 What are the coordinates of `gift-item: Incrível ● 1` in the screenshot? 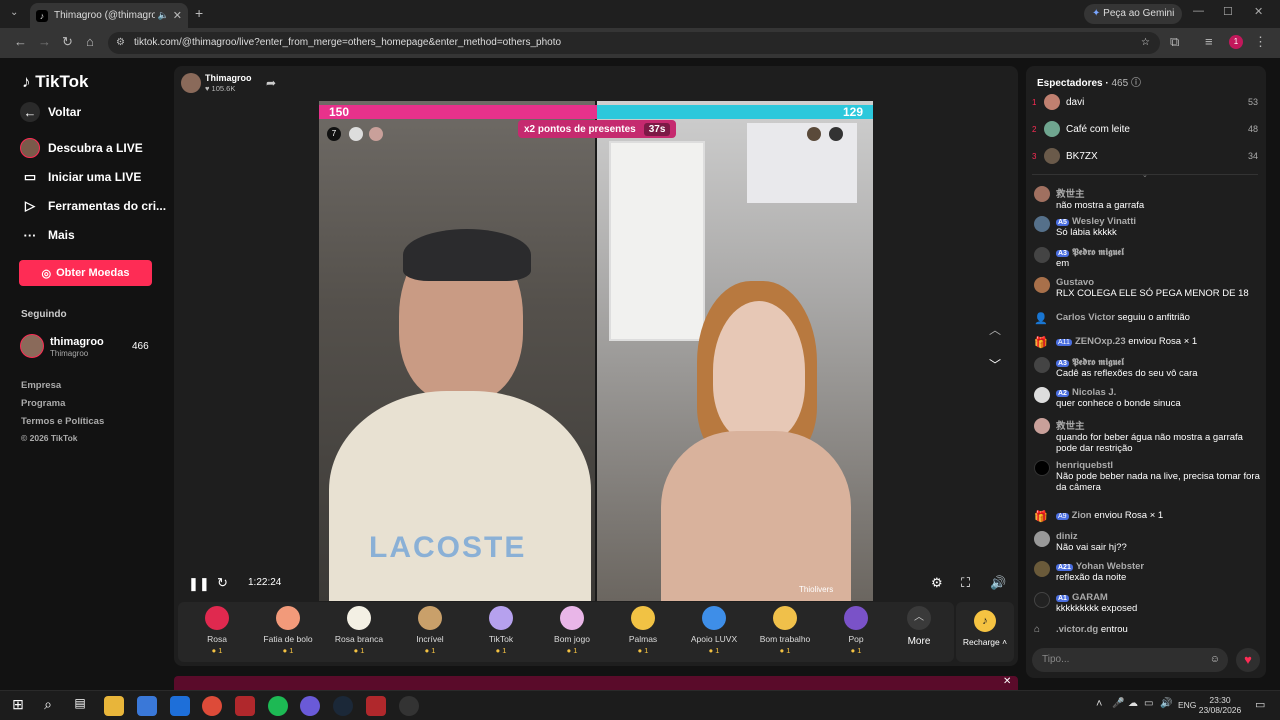 It's located at (430, 630).